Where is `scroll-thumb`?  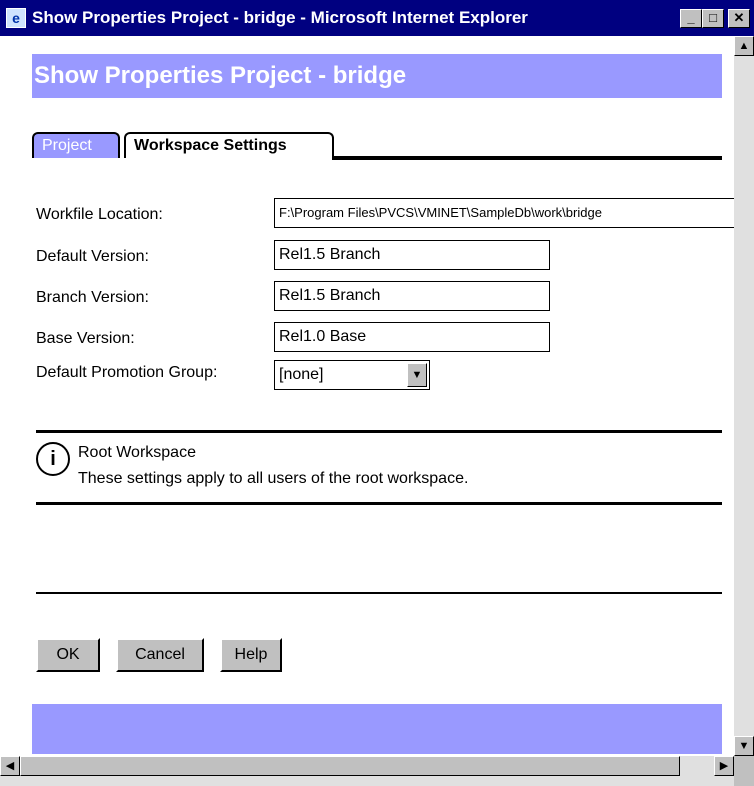 scroll-thumb is located at coordinates (350, 766).